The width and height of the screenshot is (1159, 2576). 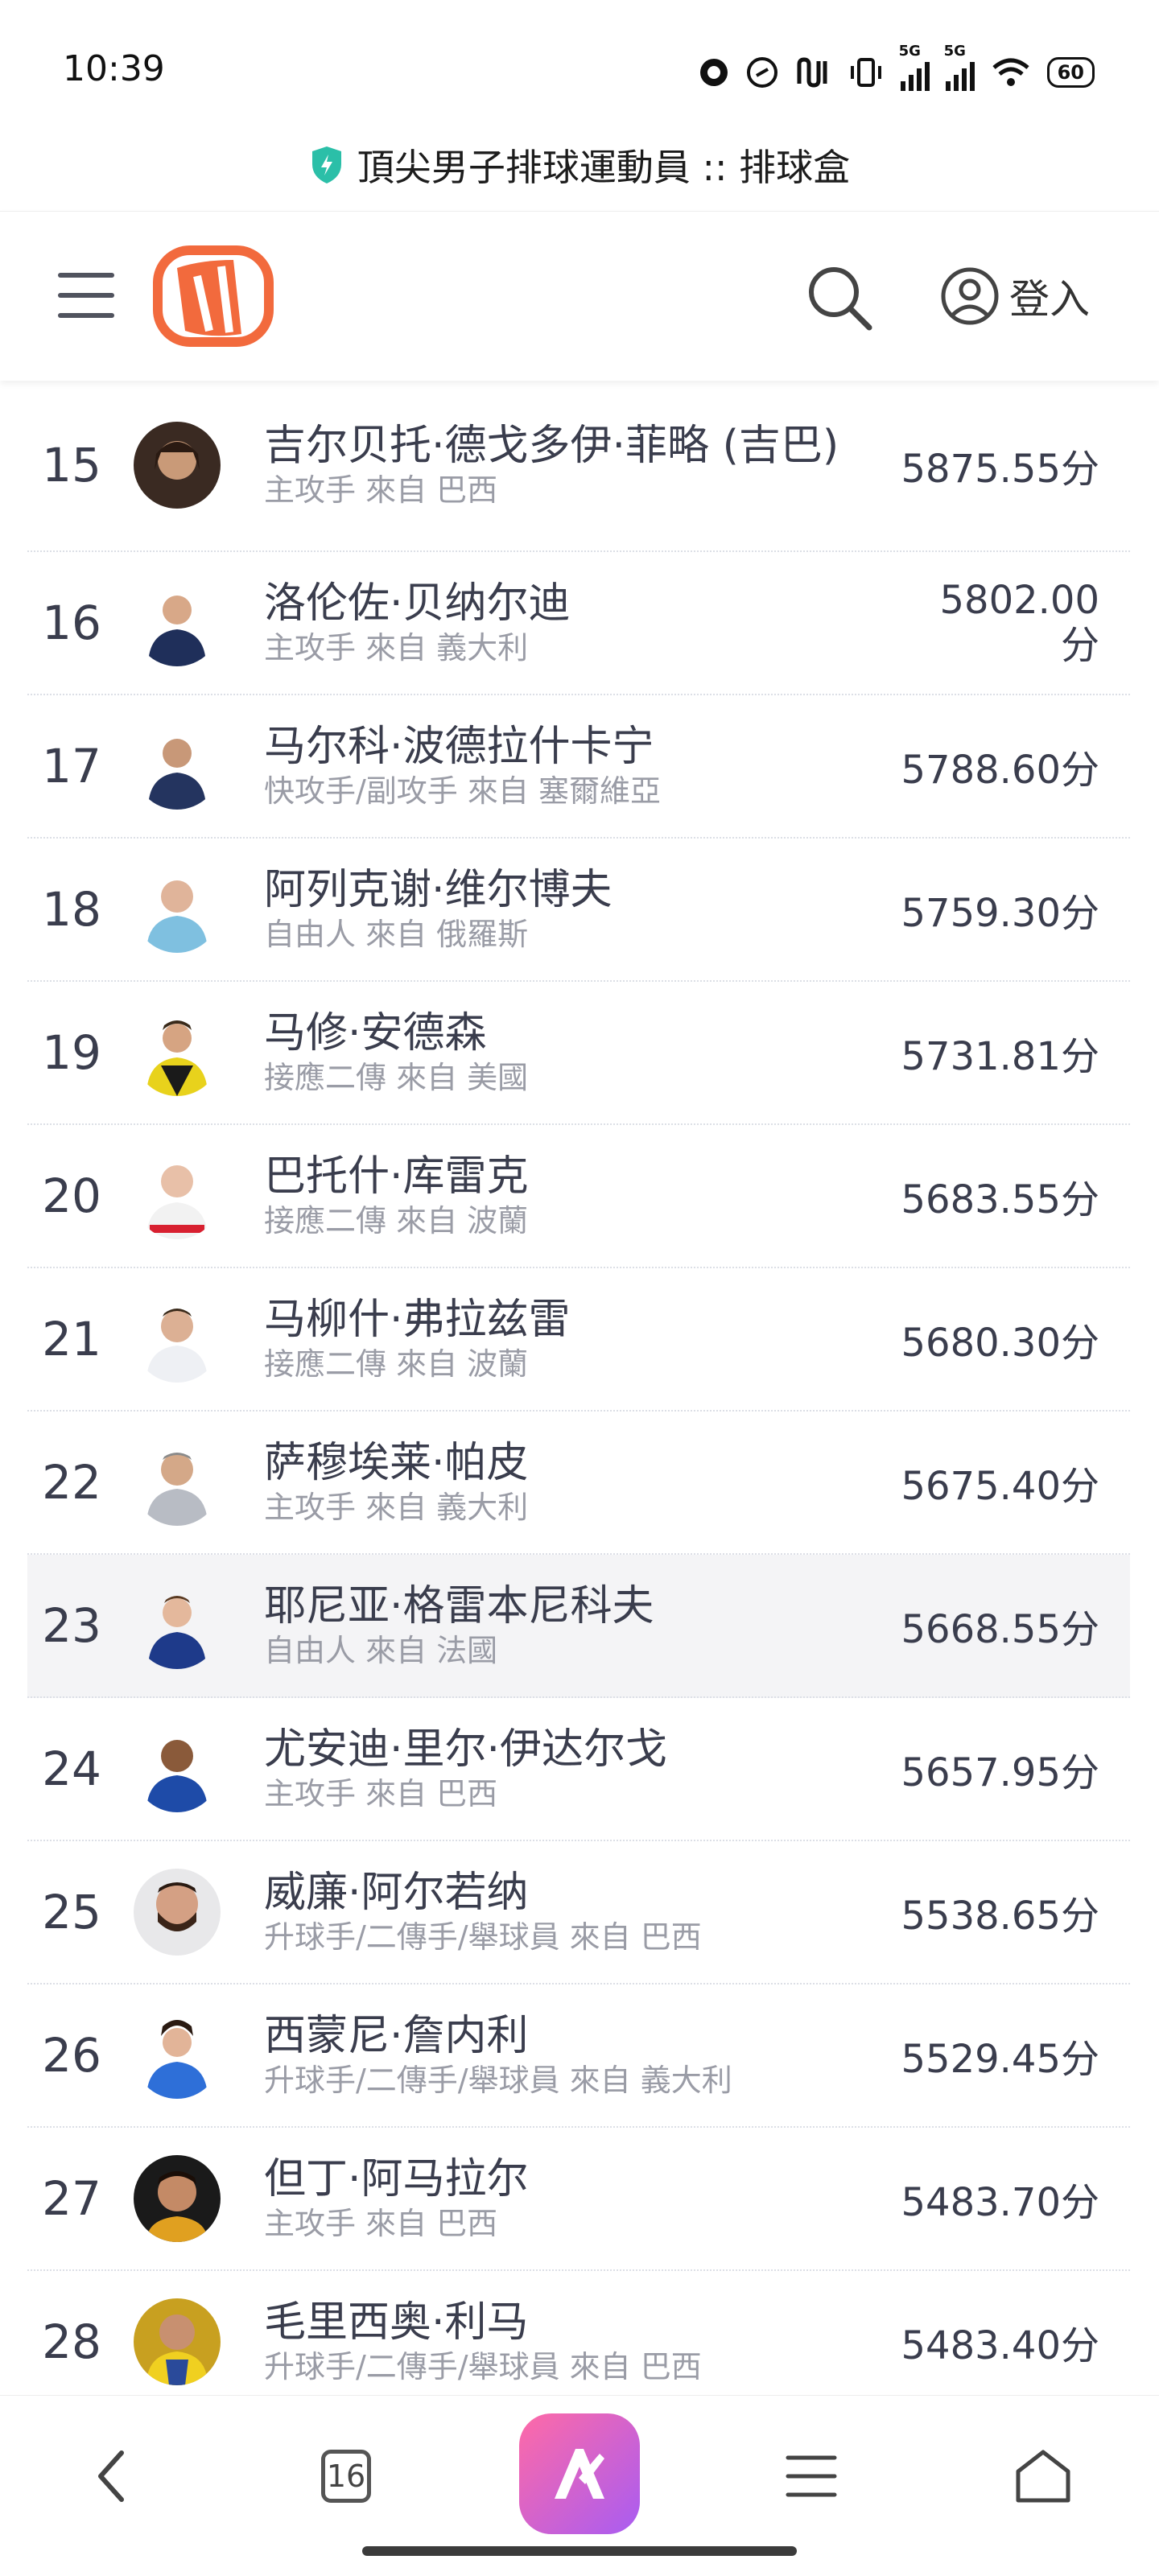 What do you see at coordinates (1001, 1916) in the screenshot?
I see `player-score: 5538.65分` at bounding box center [1001, 1916].